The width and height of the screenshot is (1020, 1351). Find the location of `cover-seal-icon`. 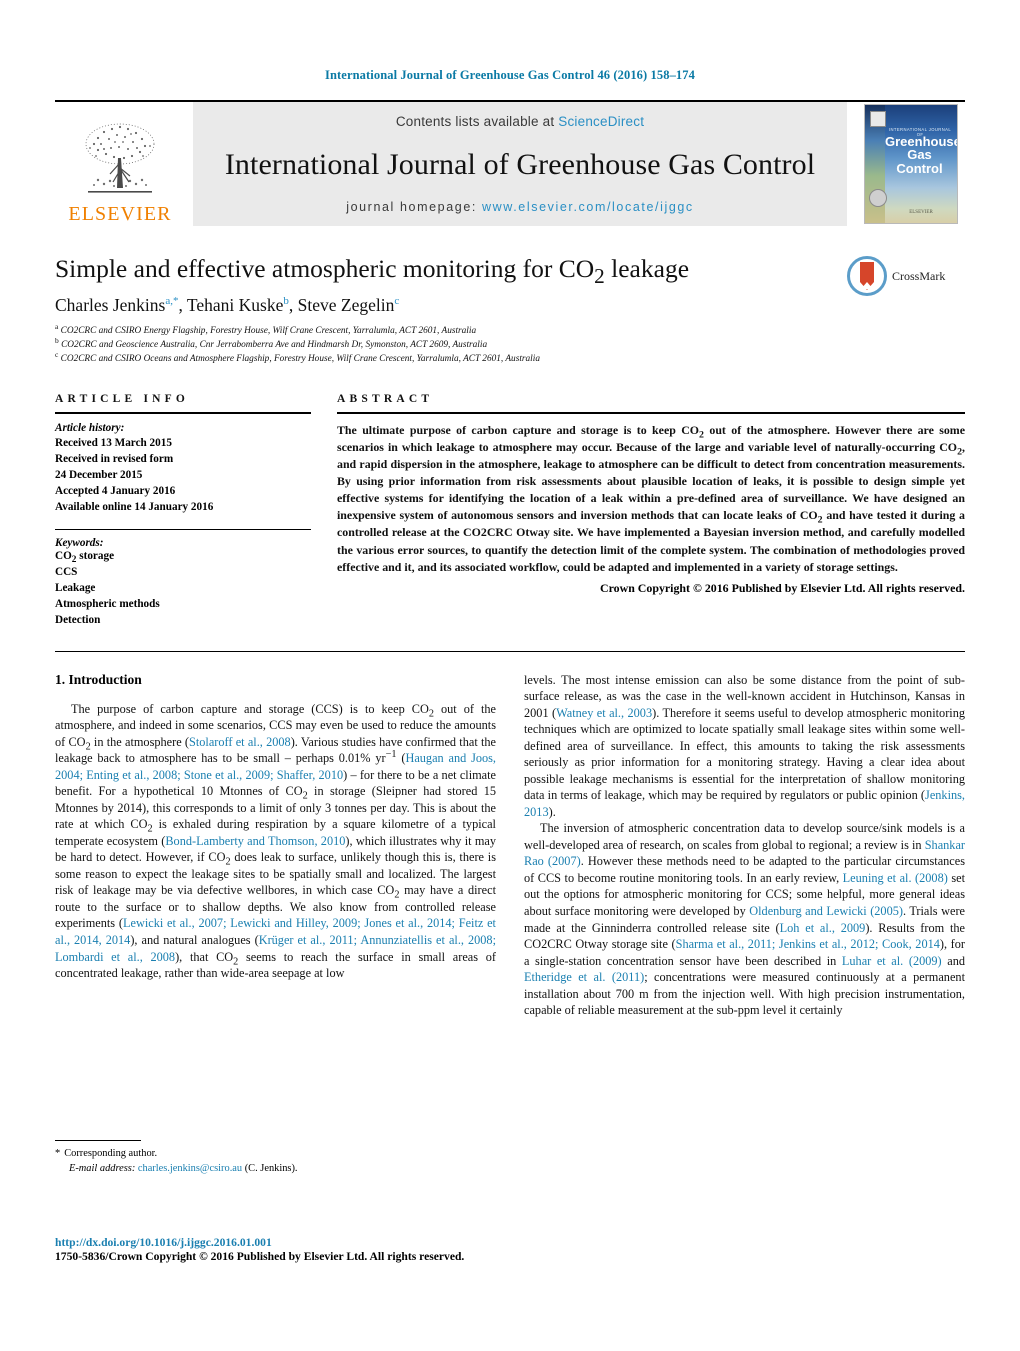

cover-seal-icon is located at coordinates (878, 198).